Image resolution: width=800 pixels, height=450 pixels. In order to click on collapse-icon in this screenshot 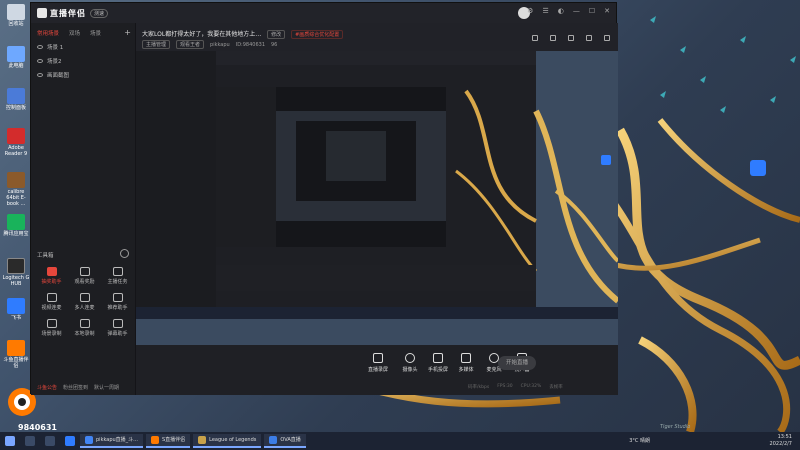, I will do `click(124, 253)`.